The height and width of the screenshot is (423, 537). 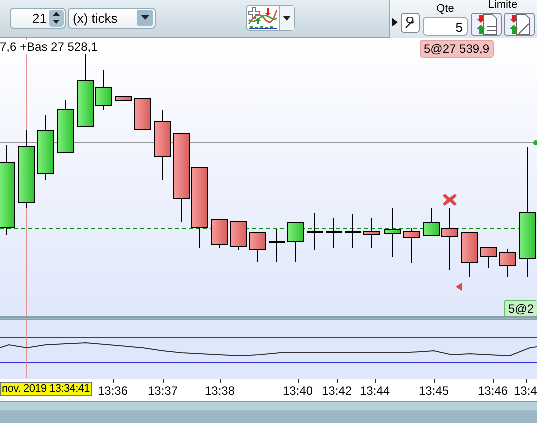 I want to click on sell-marker-icon, so click(x=450, y=200).